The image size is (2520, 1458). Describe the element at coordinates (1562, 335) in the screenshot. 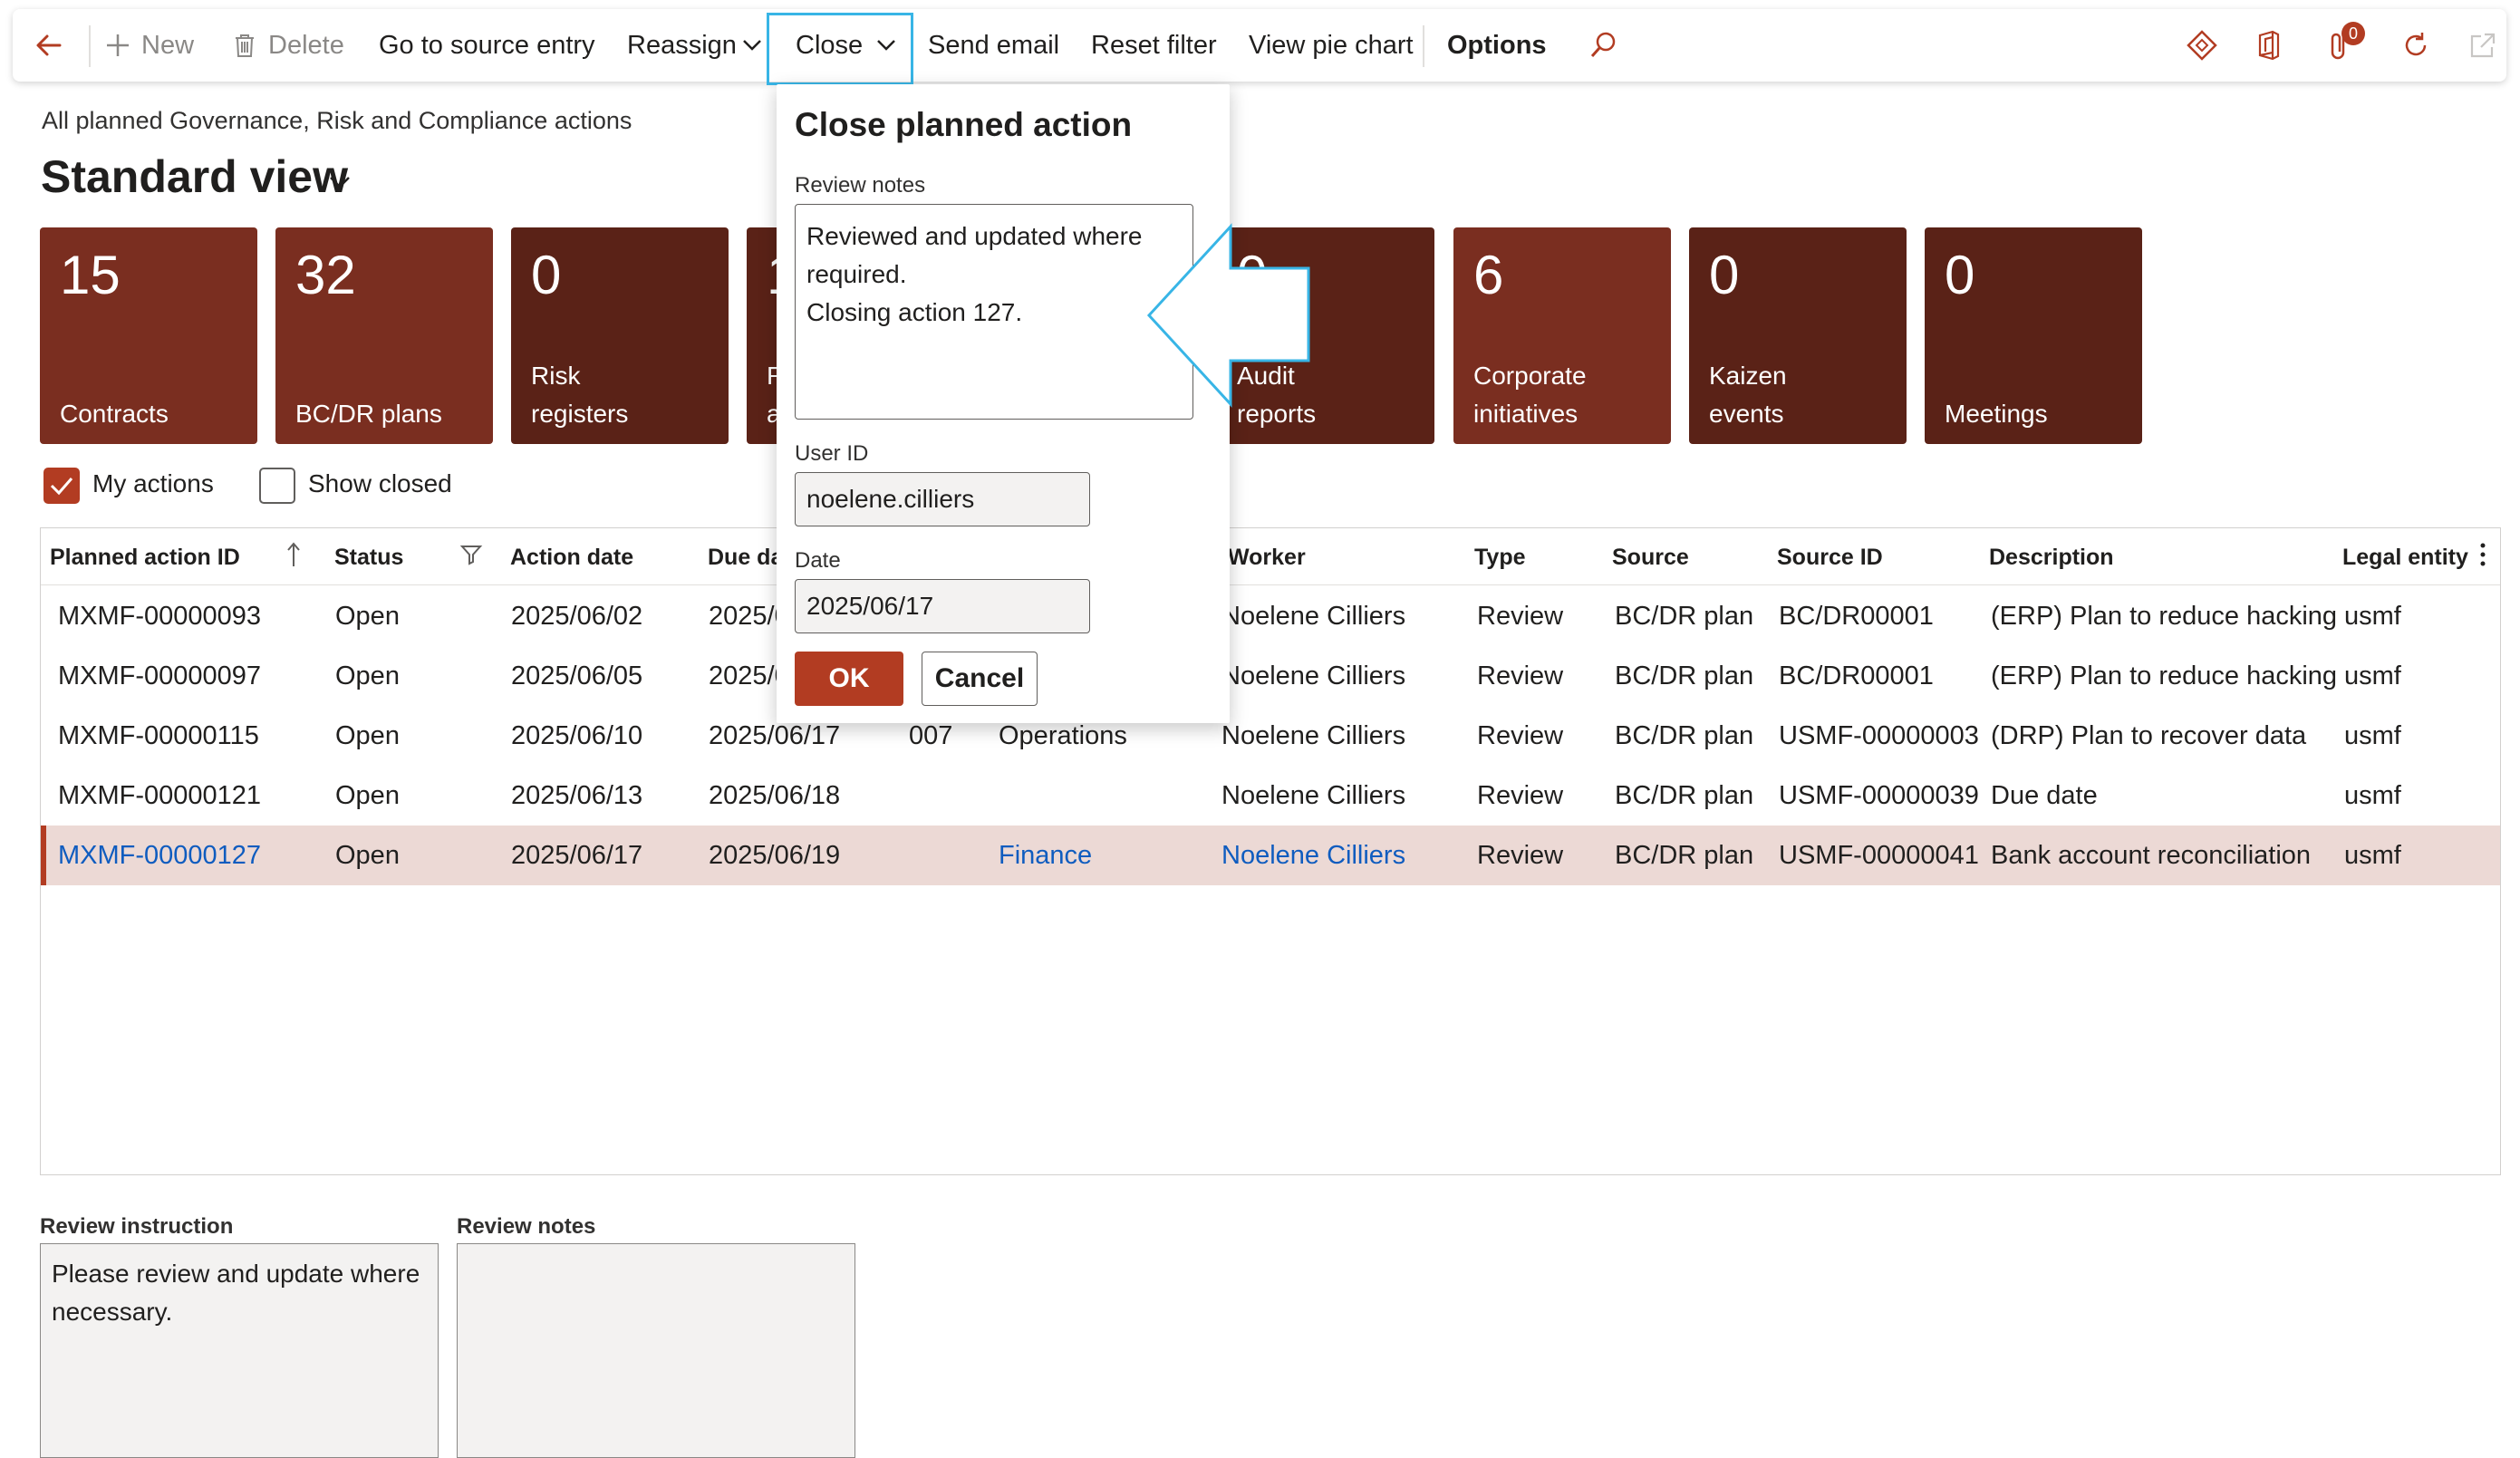

I see `tile-corporate-initiatives: 6 Corporate initiatives` at that location.